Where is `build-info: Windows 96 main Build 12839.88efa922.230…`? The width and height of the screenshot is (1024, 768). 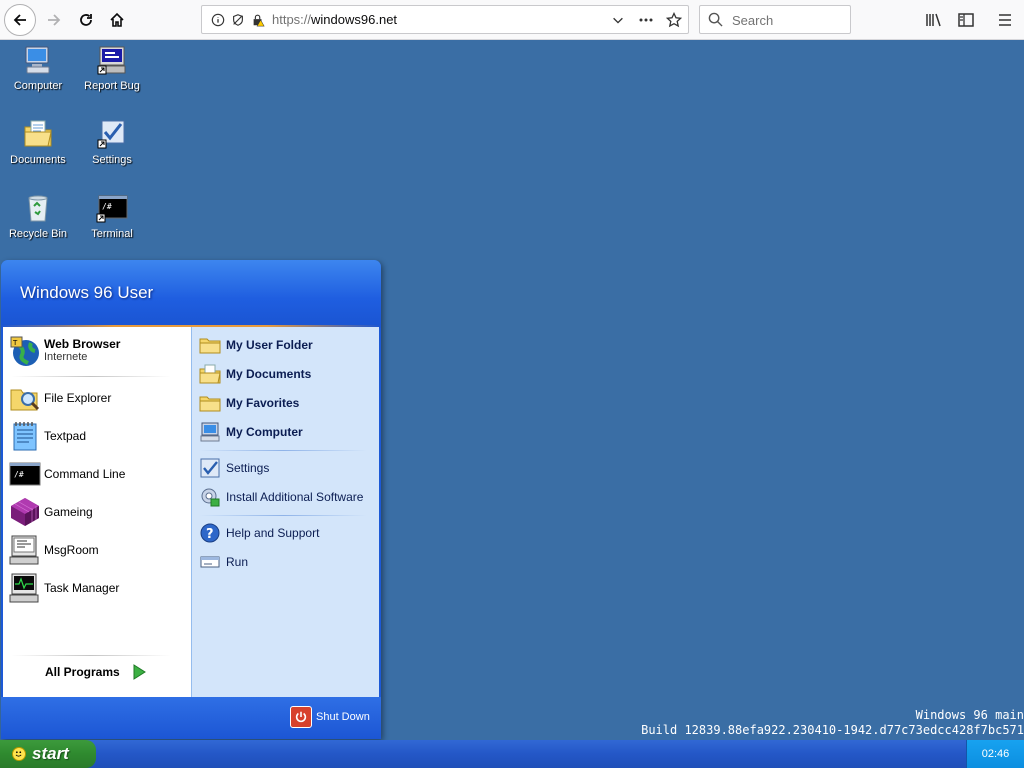
build-info: Windows 96 main Build 12839.88efa922.230… is located at coordinates (832, 723).